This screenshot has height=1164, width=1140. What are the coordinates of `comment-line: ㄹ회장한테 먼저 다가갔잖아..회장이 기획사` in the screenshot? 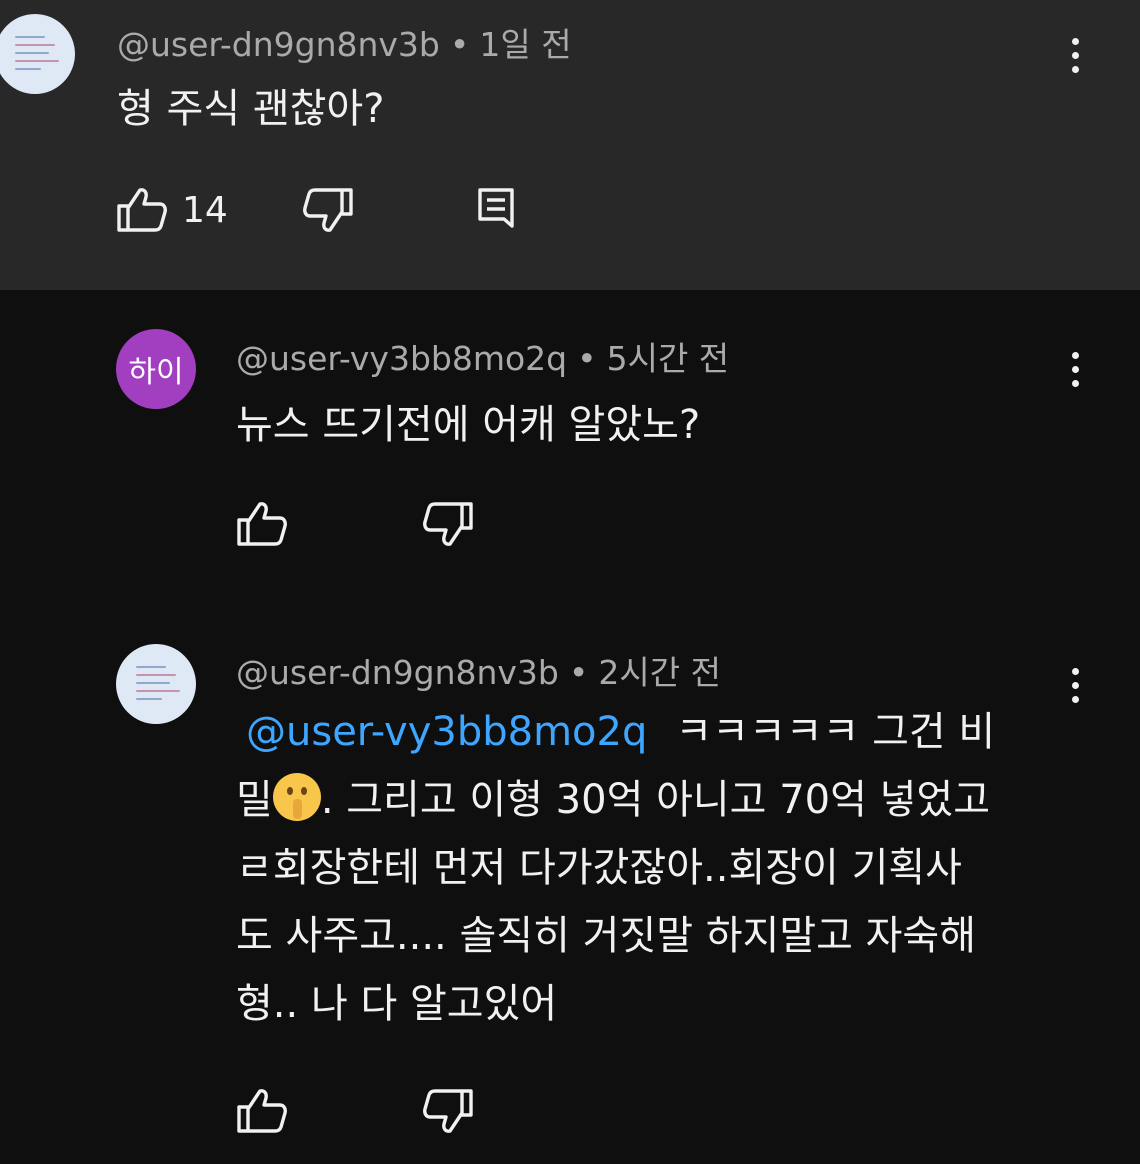 It's located at (599, 868).